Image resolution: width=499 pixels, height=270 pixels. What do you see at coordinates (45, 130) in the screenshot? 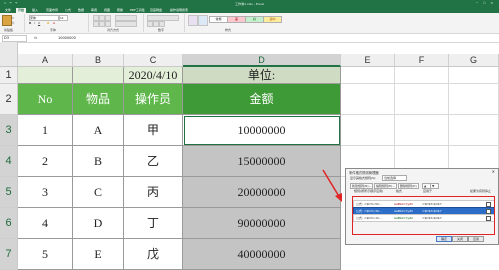
I see `table-cell: 1` at bounding box center [45, 130].